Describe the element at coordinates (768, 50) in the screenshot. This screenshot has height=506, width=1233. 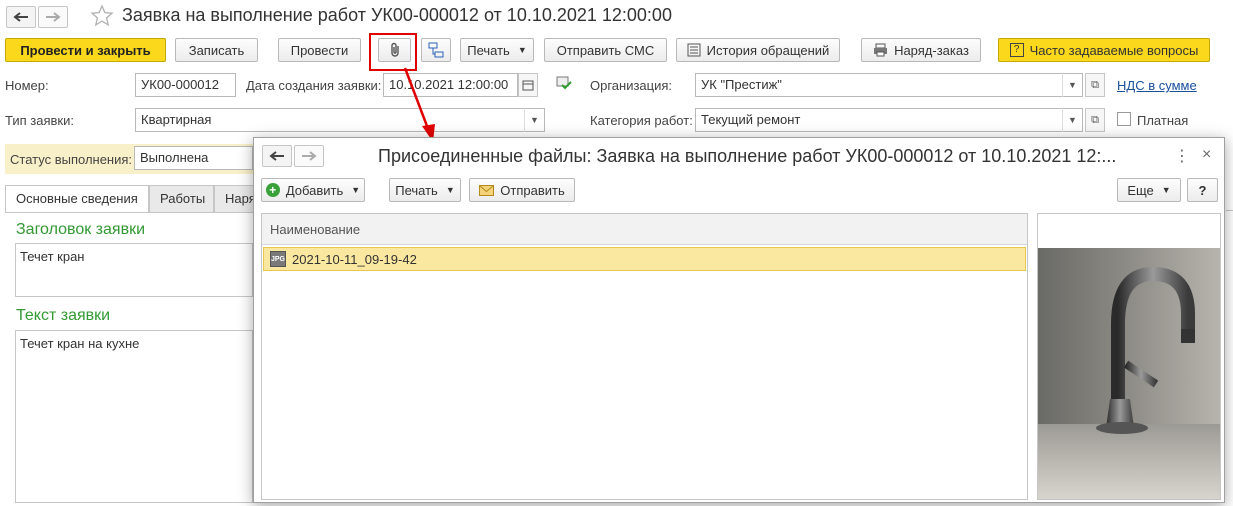
I see `history-label: История обращений` at that location.